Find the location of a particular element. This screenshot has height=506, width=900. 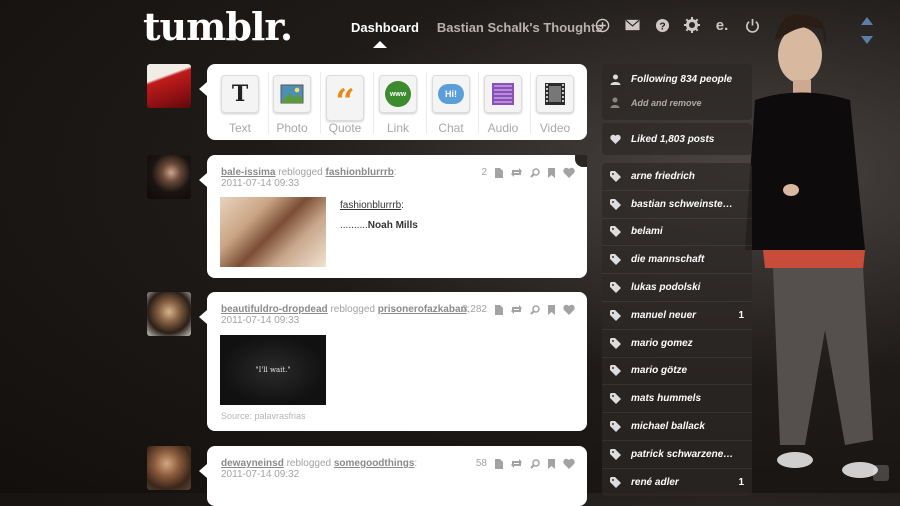

tag-name: die mannschaft is located at coordinates (668, 260).